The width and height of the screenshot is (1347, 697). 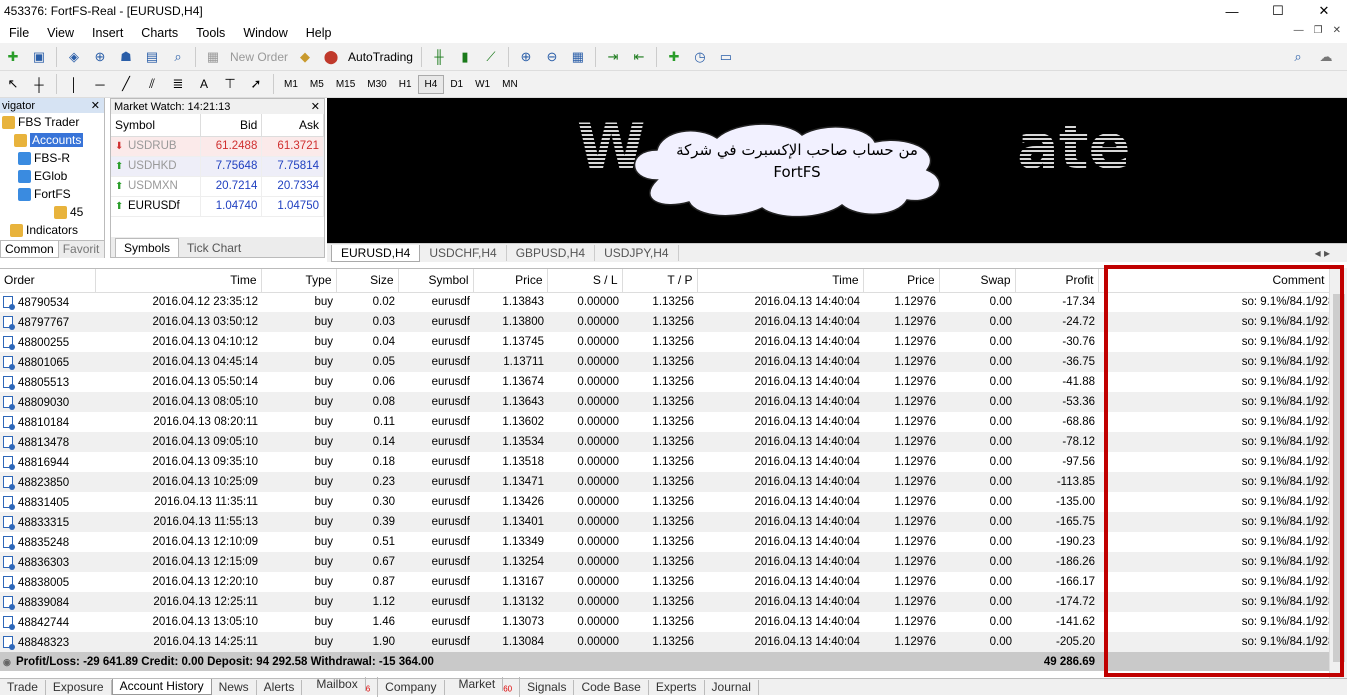 What do you see at coordinates (431, 84) in the screenshot?
I see `timeframe-h4: H4` at bounding box center [431, 84].